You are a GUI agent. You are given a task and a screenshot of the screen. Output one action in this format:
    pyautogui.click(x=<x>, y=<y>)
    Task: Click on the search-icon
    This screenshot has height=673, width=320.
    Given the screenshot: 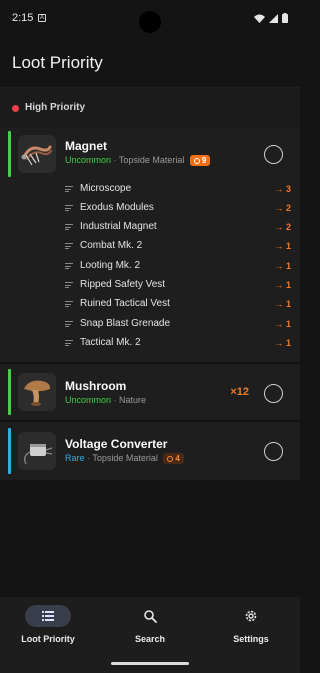 What is the action you would take?
    pyautogui.click(x=150, y=616)
    